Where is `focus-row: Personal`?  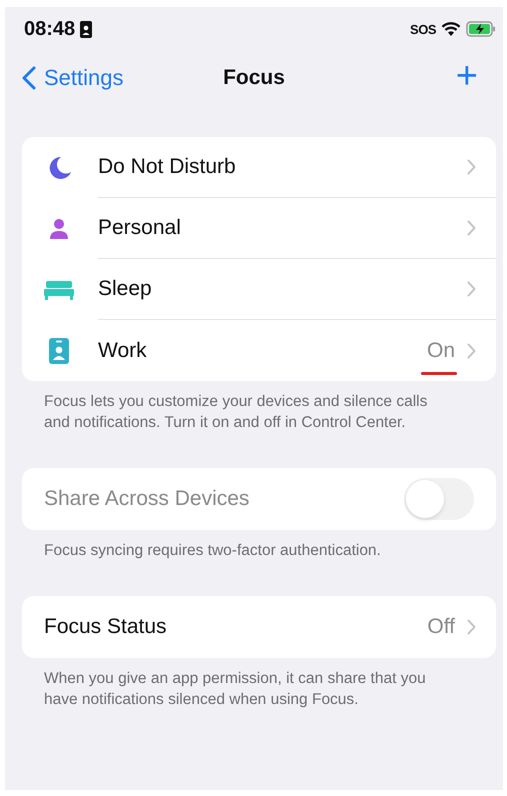
focus-row: Personal is located at coordinates (259, 228).